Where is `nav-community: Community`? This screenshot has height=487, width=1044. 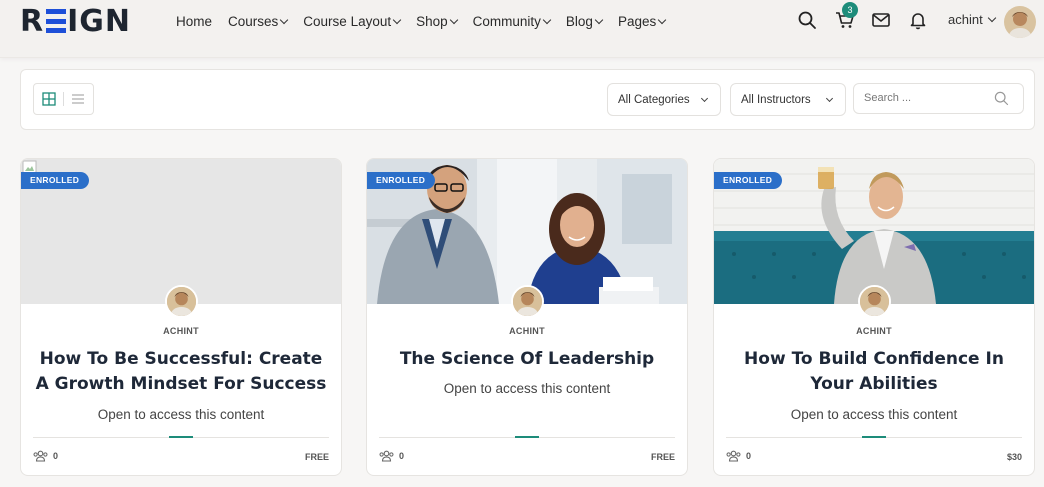
nav-community: Community is located at coordinates (512, 21).